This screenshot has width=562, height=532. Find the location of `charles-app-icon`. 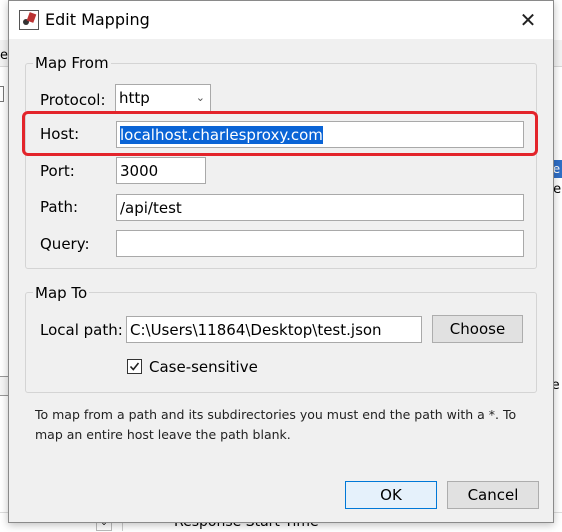

charles-app-icon is located at coordinates (29, 20).